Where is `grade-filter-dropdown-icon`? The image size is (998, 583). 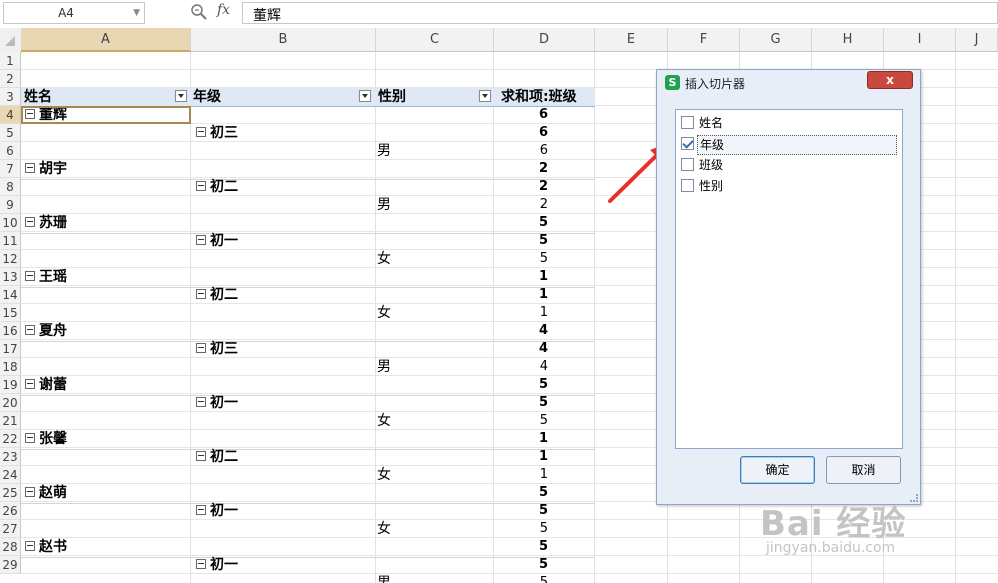
grade-filter-dropdown-icon is located at coordinates (365, 96).